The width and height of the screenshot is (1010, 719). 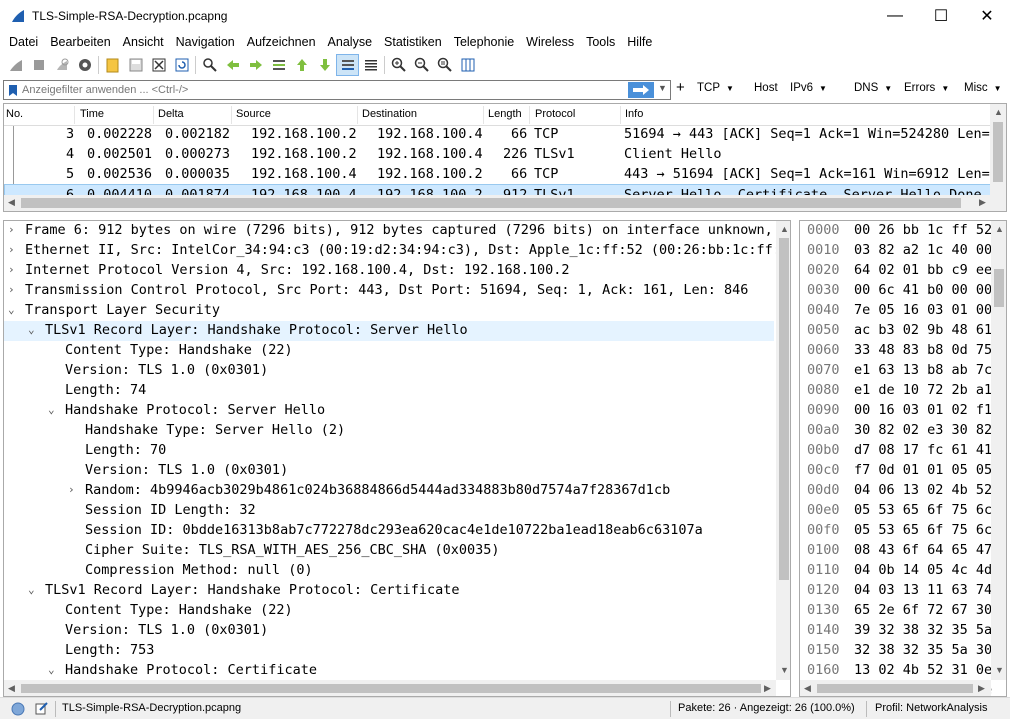 What do you see at coordinates (600, 42) in the screenshot?
I see `menu-tools: Tools` at bounding box center [600, 42].